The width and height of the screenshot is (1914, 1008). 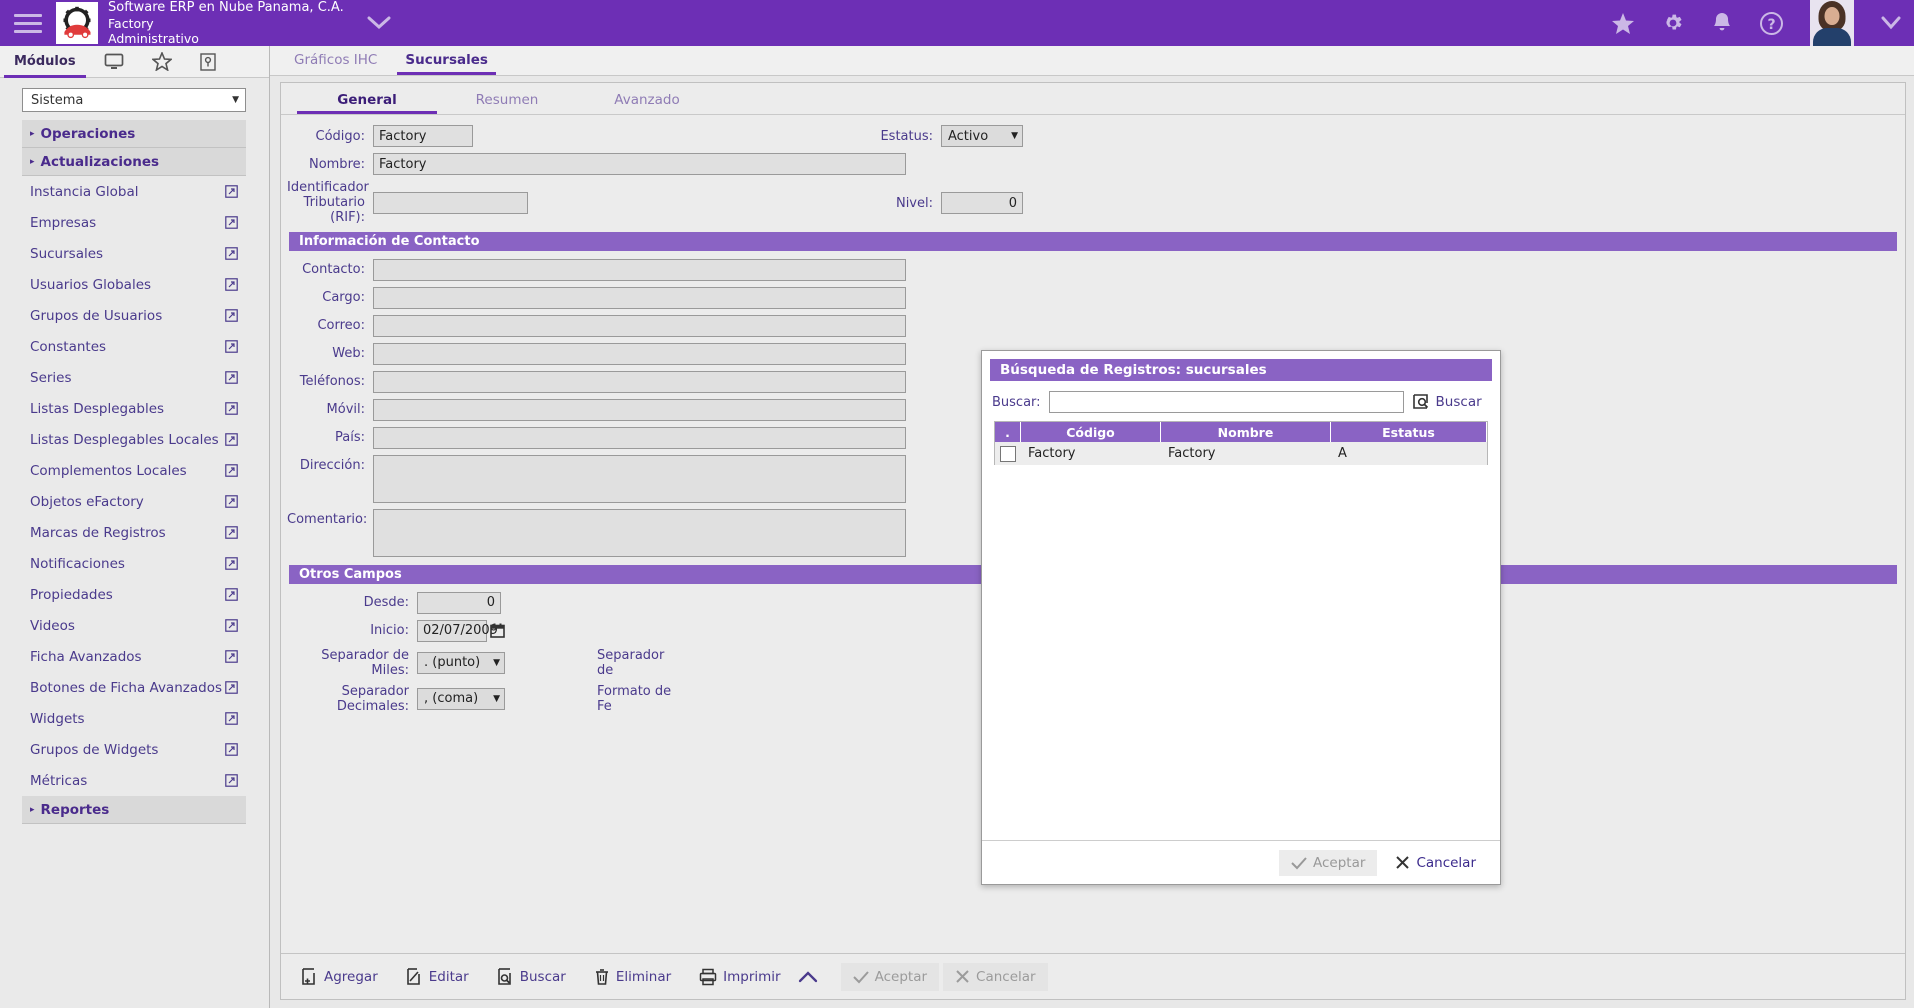 I want to click on help-icon: ?, so click(x=1771, y=23).